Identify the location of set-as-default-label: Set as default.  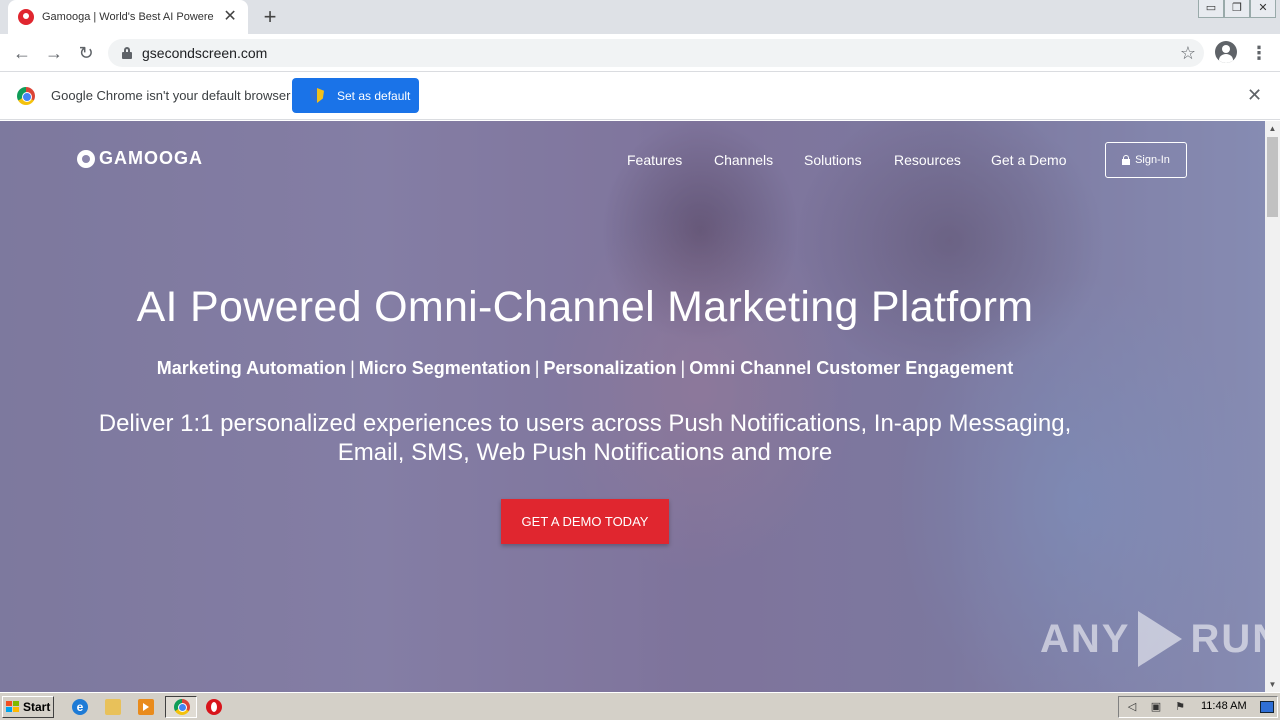
(374, 95).